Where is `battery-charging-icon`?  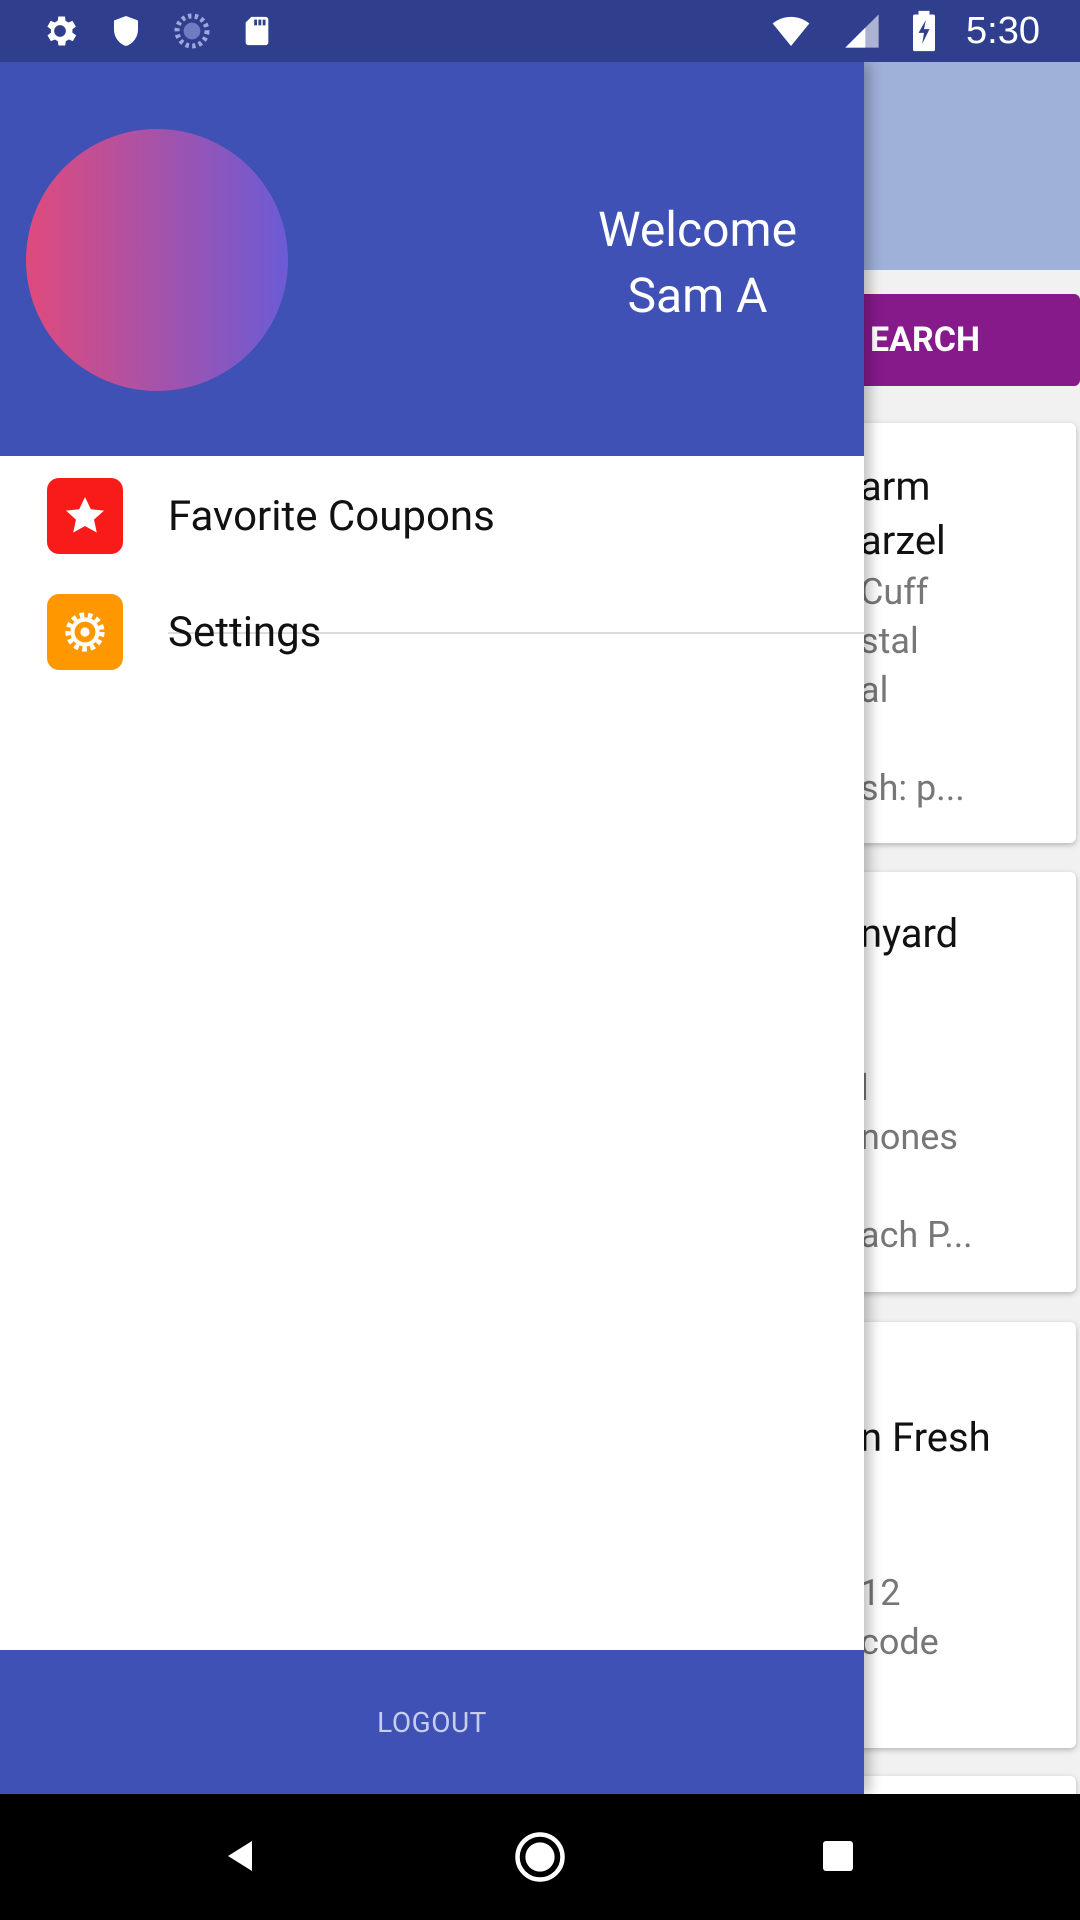
battery-charging-icon is located at coordinates (924, 31).